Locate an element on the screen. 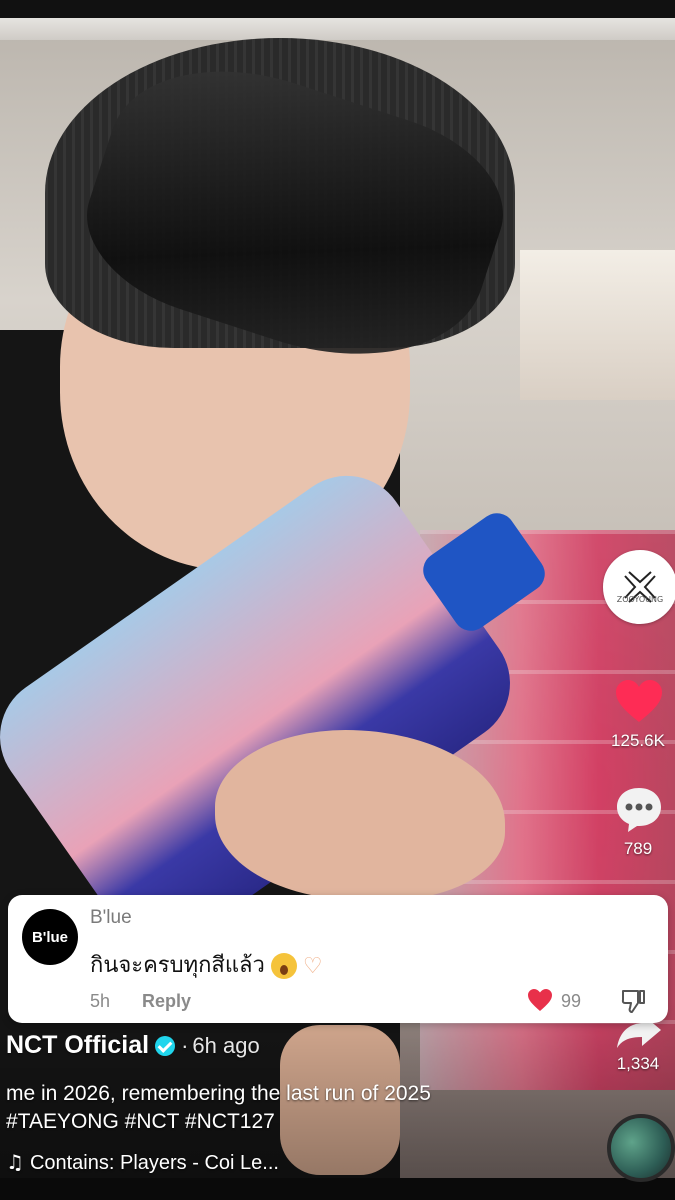 This screenshot has height=1200, width=675. comment-bubble-icon is located at coordinates (639, 810).